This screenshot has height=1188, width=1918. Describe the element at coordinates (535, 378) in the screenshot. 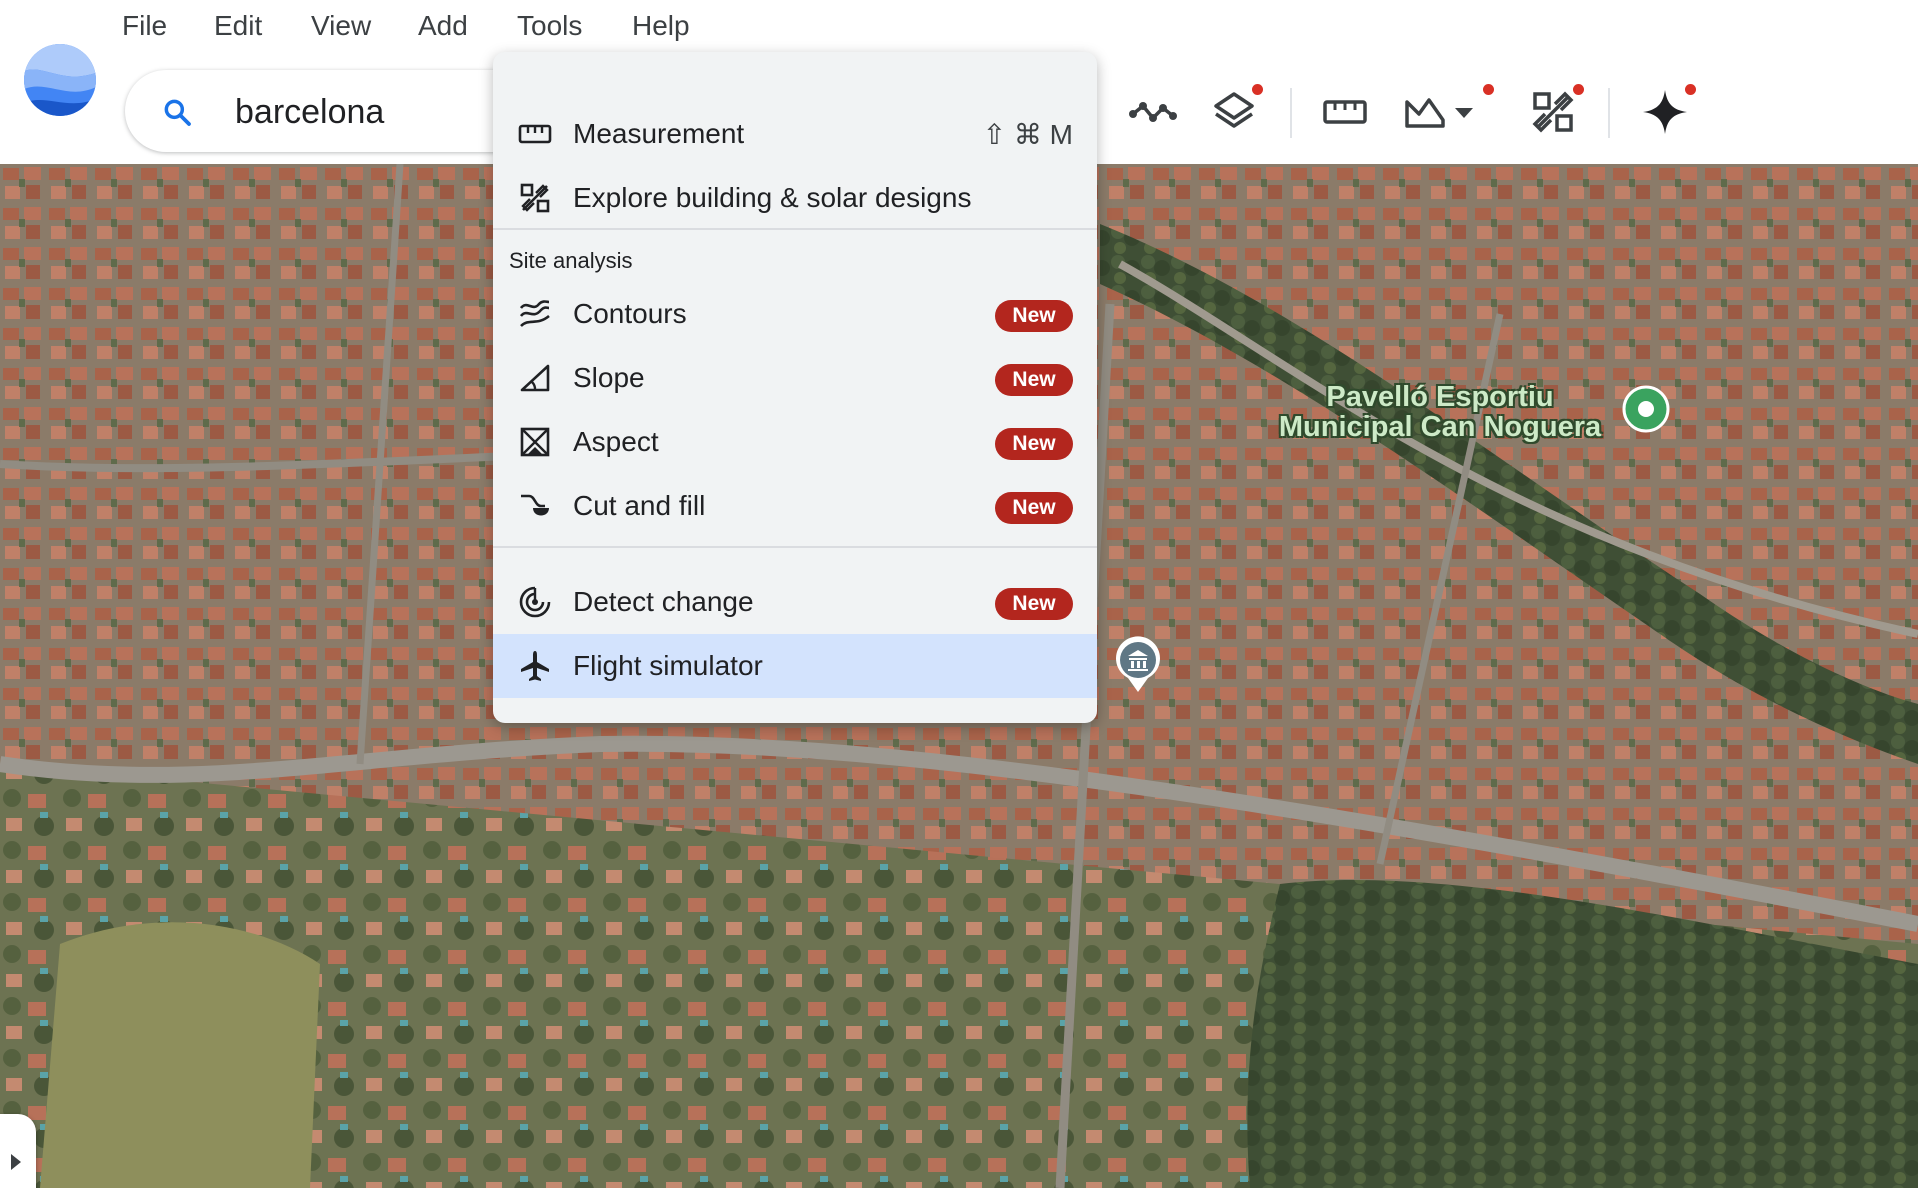

I see `slope-icon` at that location.